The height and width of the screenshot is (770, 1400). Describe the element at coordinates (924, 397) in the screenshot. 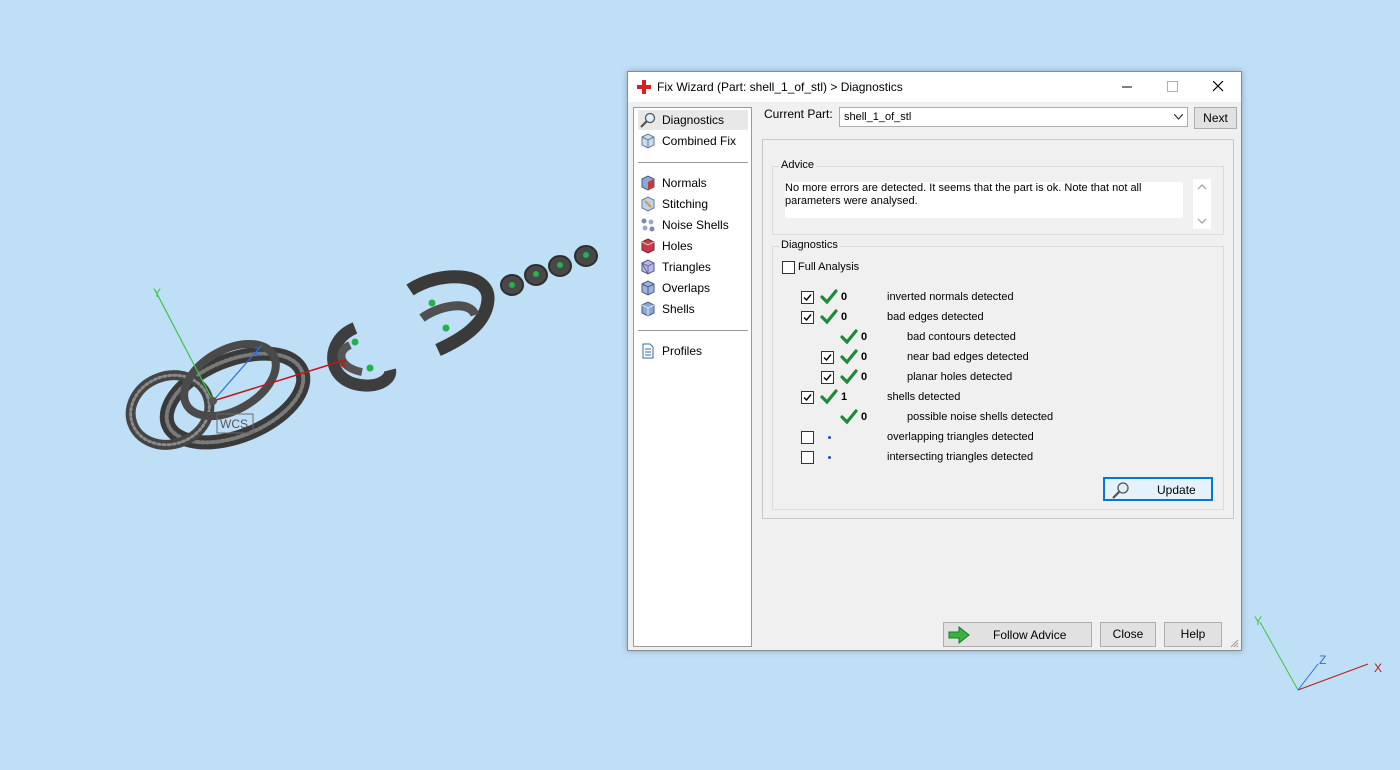

I see `shells-label: shells detected` at that location.